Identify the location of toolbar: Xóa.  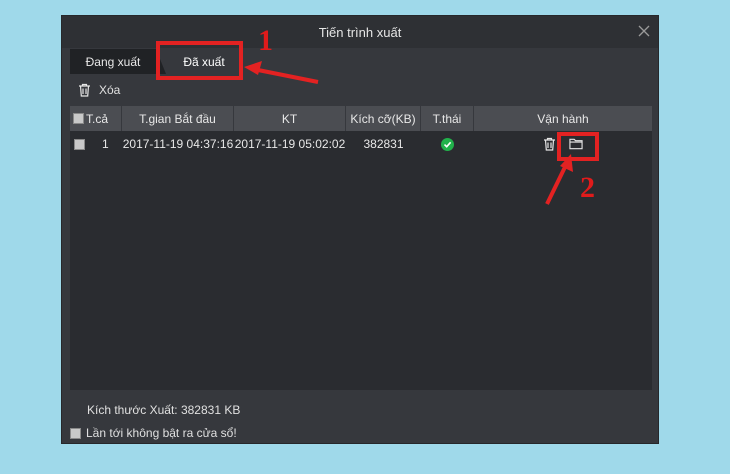
(99, 90).